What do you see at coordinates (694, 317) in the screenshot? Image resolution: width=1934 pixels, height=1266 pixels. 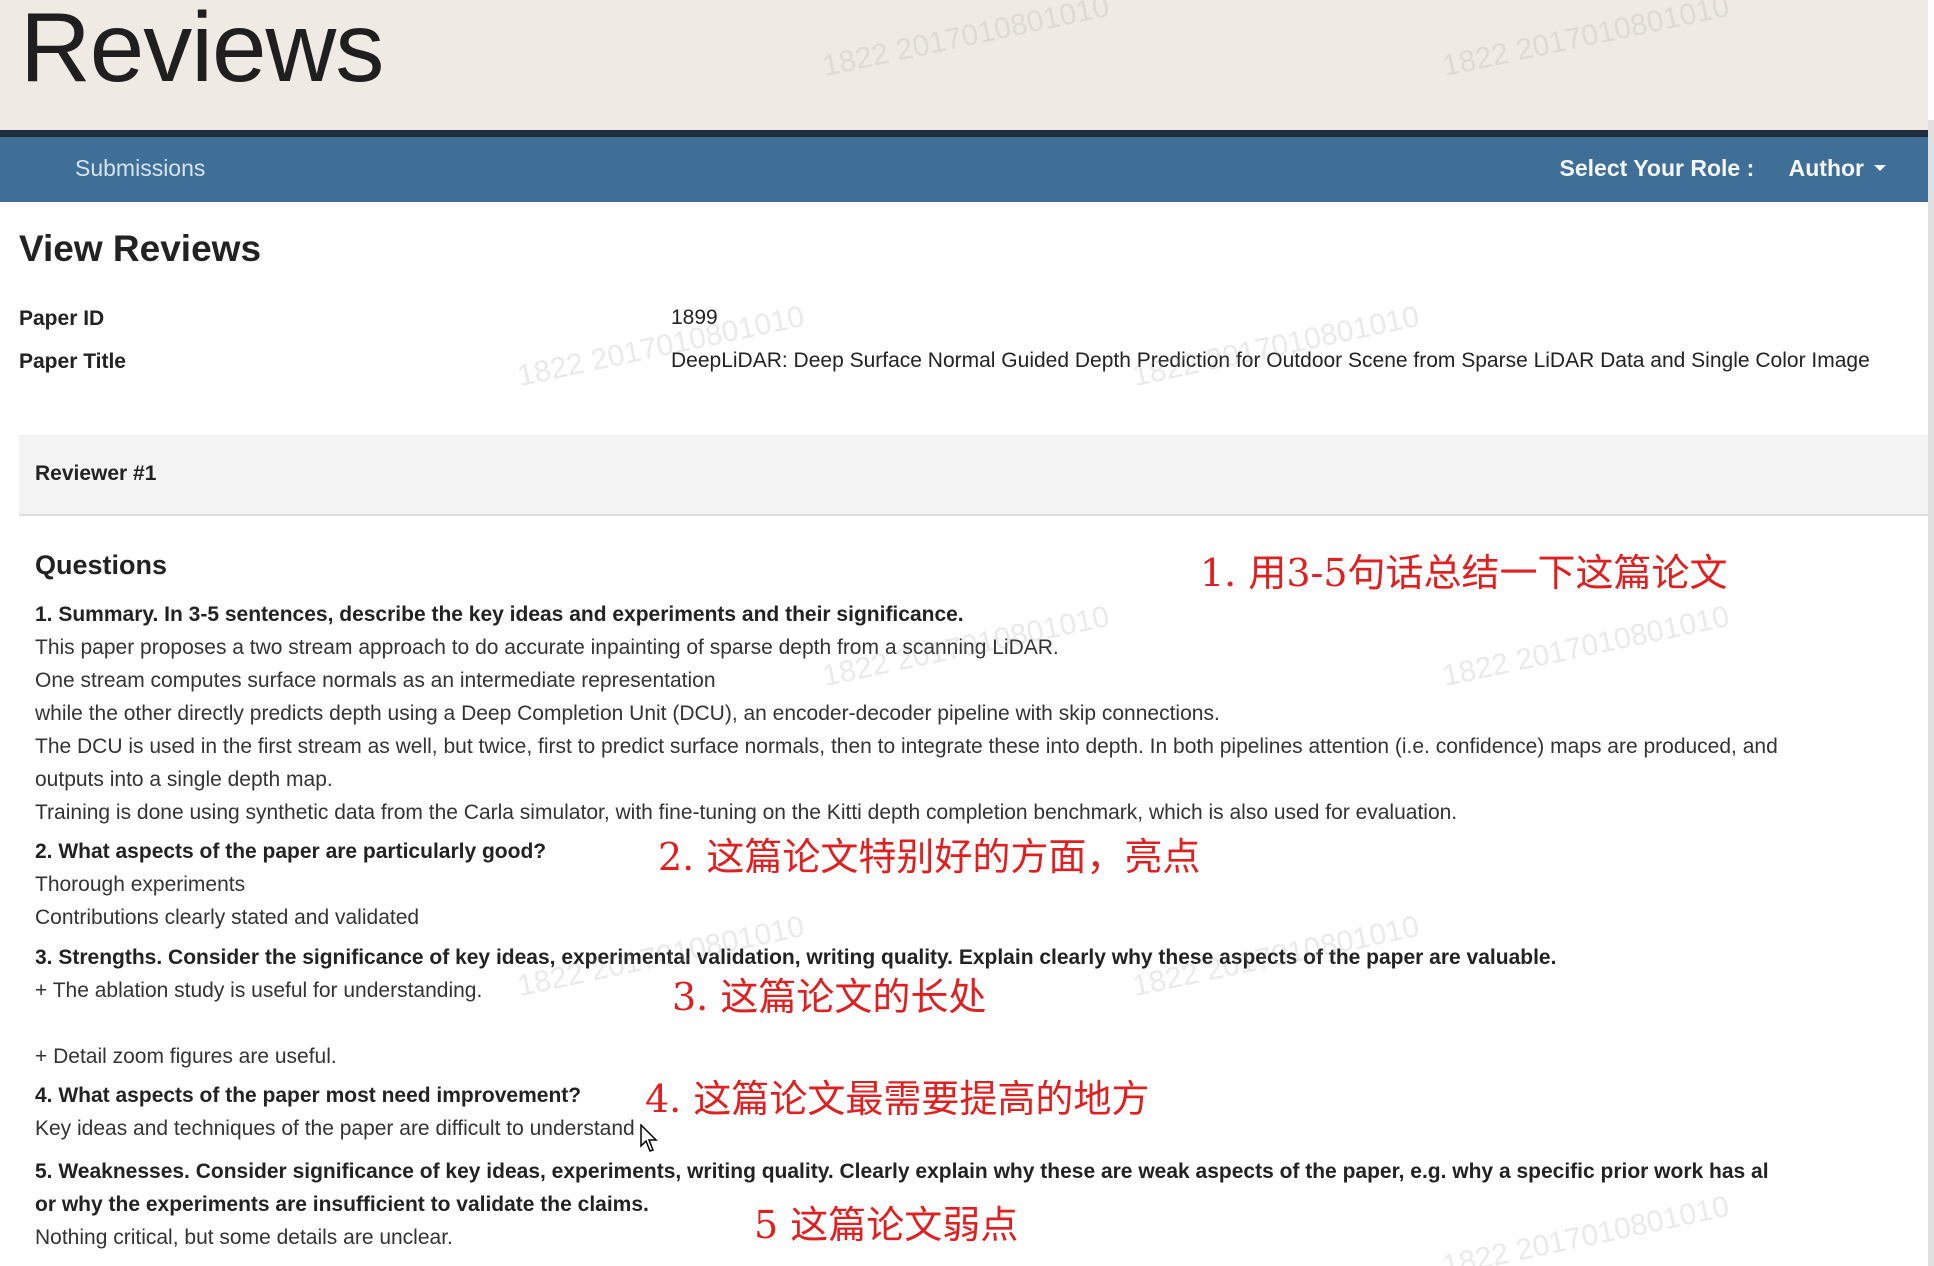 I see `paper-id-value: 1899` at bounding box center [694, 317].